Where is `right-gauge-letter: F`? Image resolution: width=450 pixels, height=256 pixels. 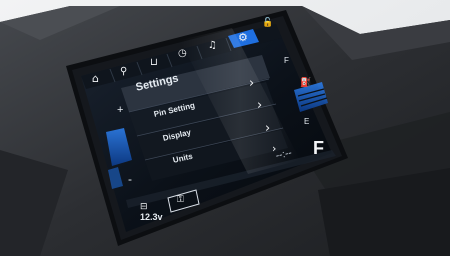
right-gauge-letter: F is located at coordinates (318, 148).